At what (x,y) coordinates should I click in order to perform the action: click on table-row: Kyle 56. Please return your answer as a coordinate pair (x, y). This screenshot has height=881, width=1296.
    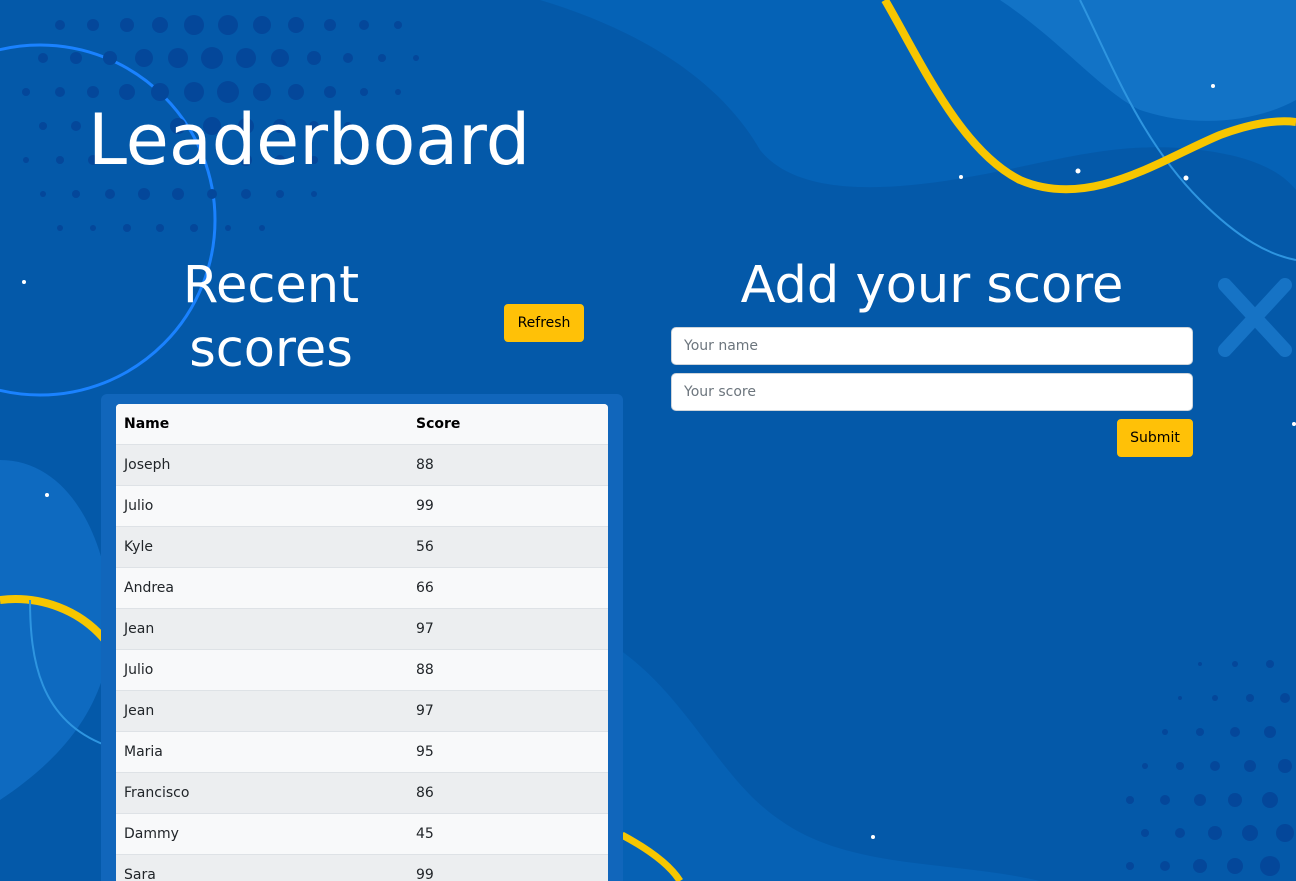
    Looking at the image, I should click on (362, 547).